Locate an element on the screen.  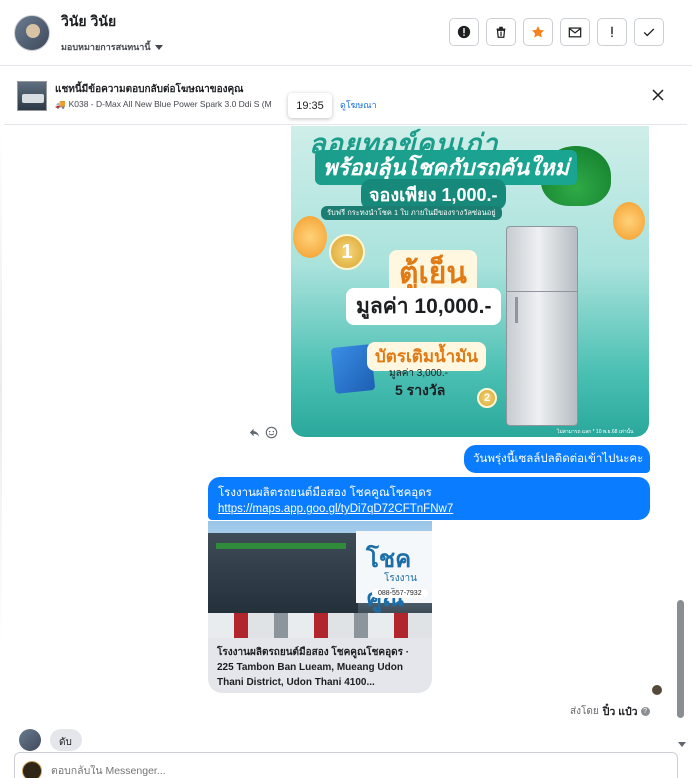
envelope-icon is located at coordinates (575, 32).